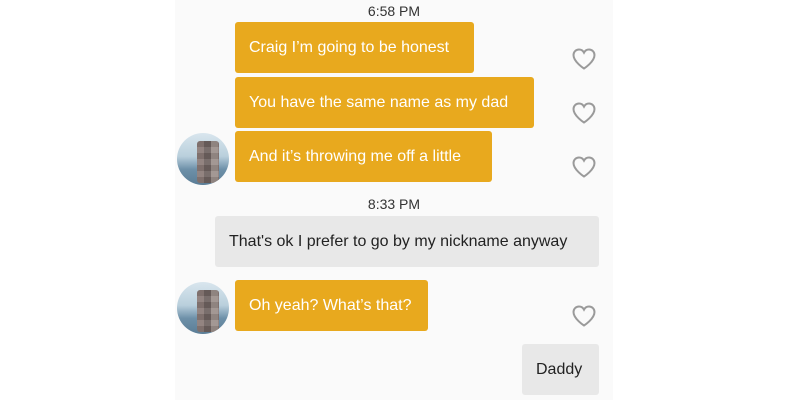 The image size is (788, 400). What do you see at coordinates (394, 11) in the screenshot?
I see `timestamp: 6:58 PM` at bounding box center [394, 11].